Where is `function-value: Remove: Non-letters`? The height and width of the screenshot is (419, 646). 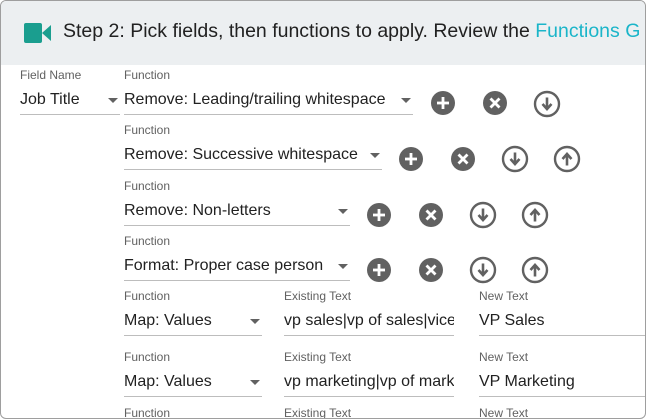
function-value: Remove: Non-letters is located at coordinates (197, 210).